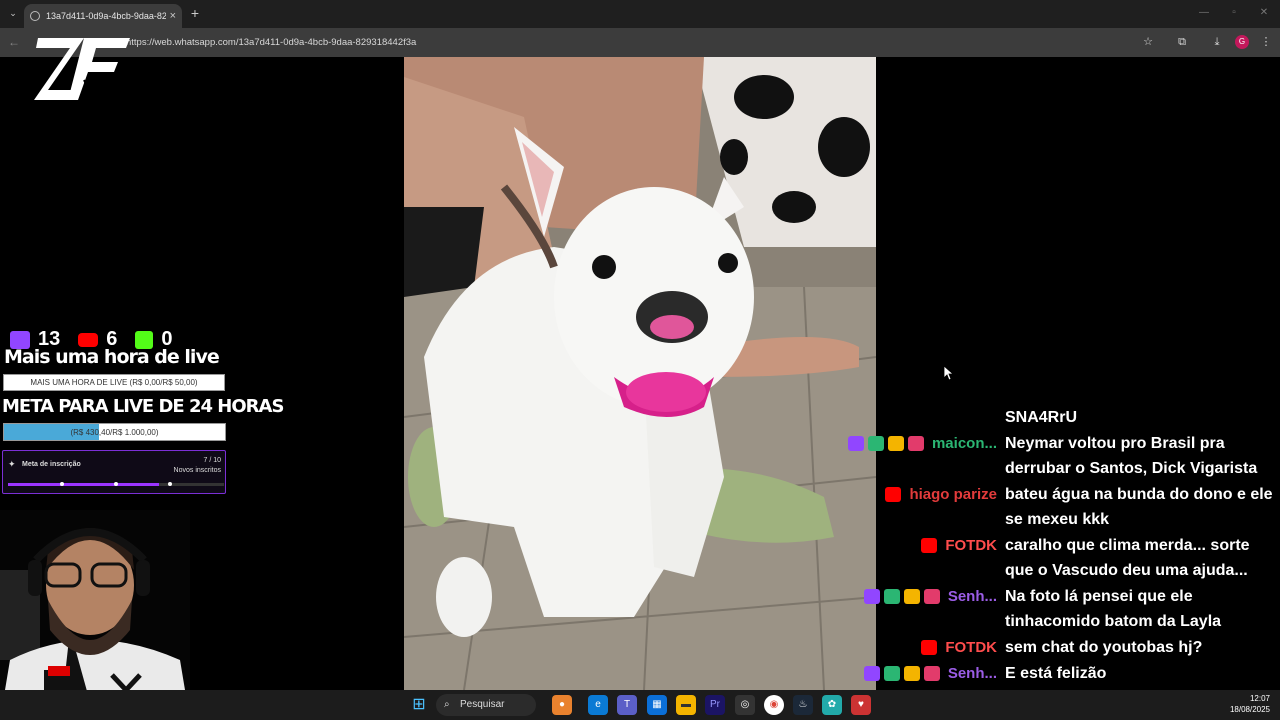 The height and width of the screenshot is (720, 1280). What do you see at coordinates (12, 464) in the screenshot?
I see `star-icon: ✦` at bounding box center [12, 464].